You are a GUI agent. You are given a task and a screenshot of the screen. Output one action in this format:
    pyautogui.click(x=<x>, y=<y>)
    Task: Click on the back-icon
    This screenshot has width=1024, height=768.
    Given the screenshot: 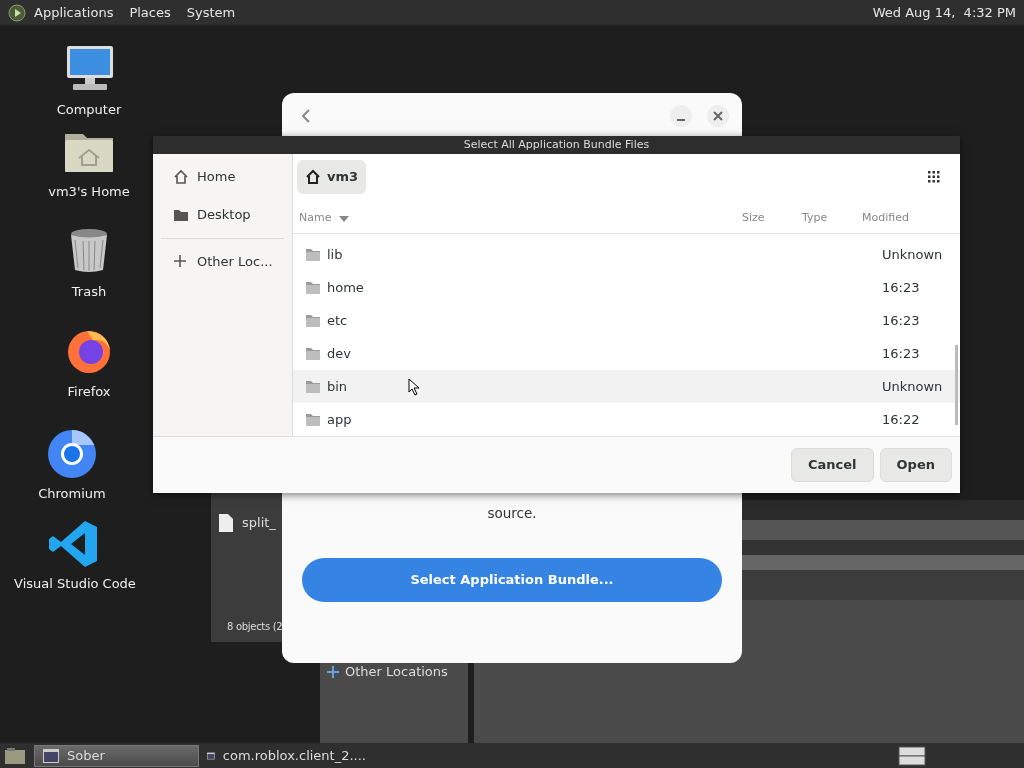 What is the action you would take?
    pyautogui.click(x=306, y=116)
    